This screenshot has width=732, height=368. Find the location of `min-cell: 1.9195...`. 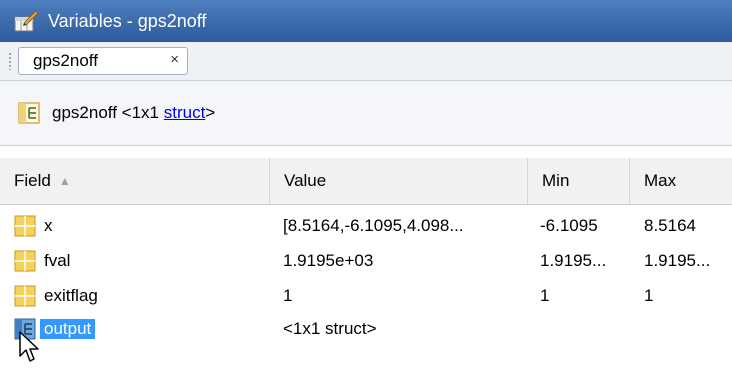

min-cell: 1.9195... is located at coordinates (573, 260).